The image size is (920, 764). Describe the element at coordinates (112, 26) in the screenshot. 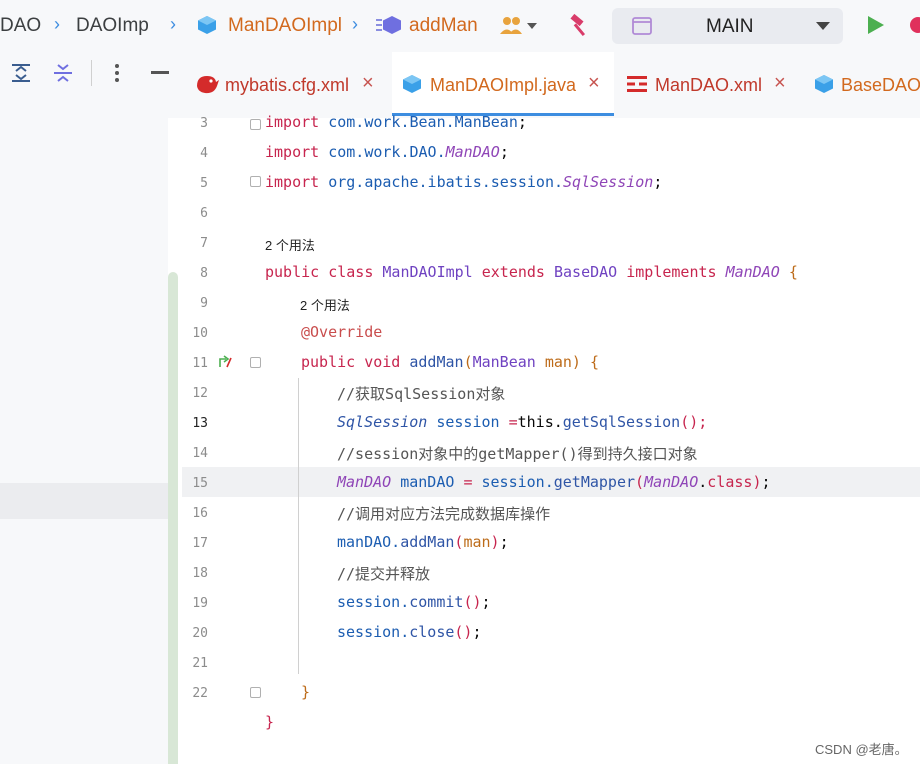

I see `breadcrumb-daoimp: DAOImp` at that location.